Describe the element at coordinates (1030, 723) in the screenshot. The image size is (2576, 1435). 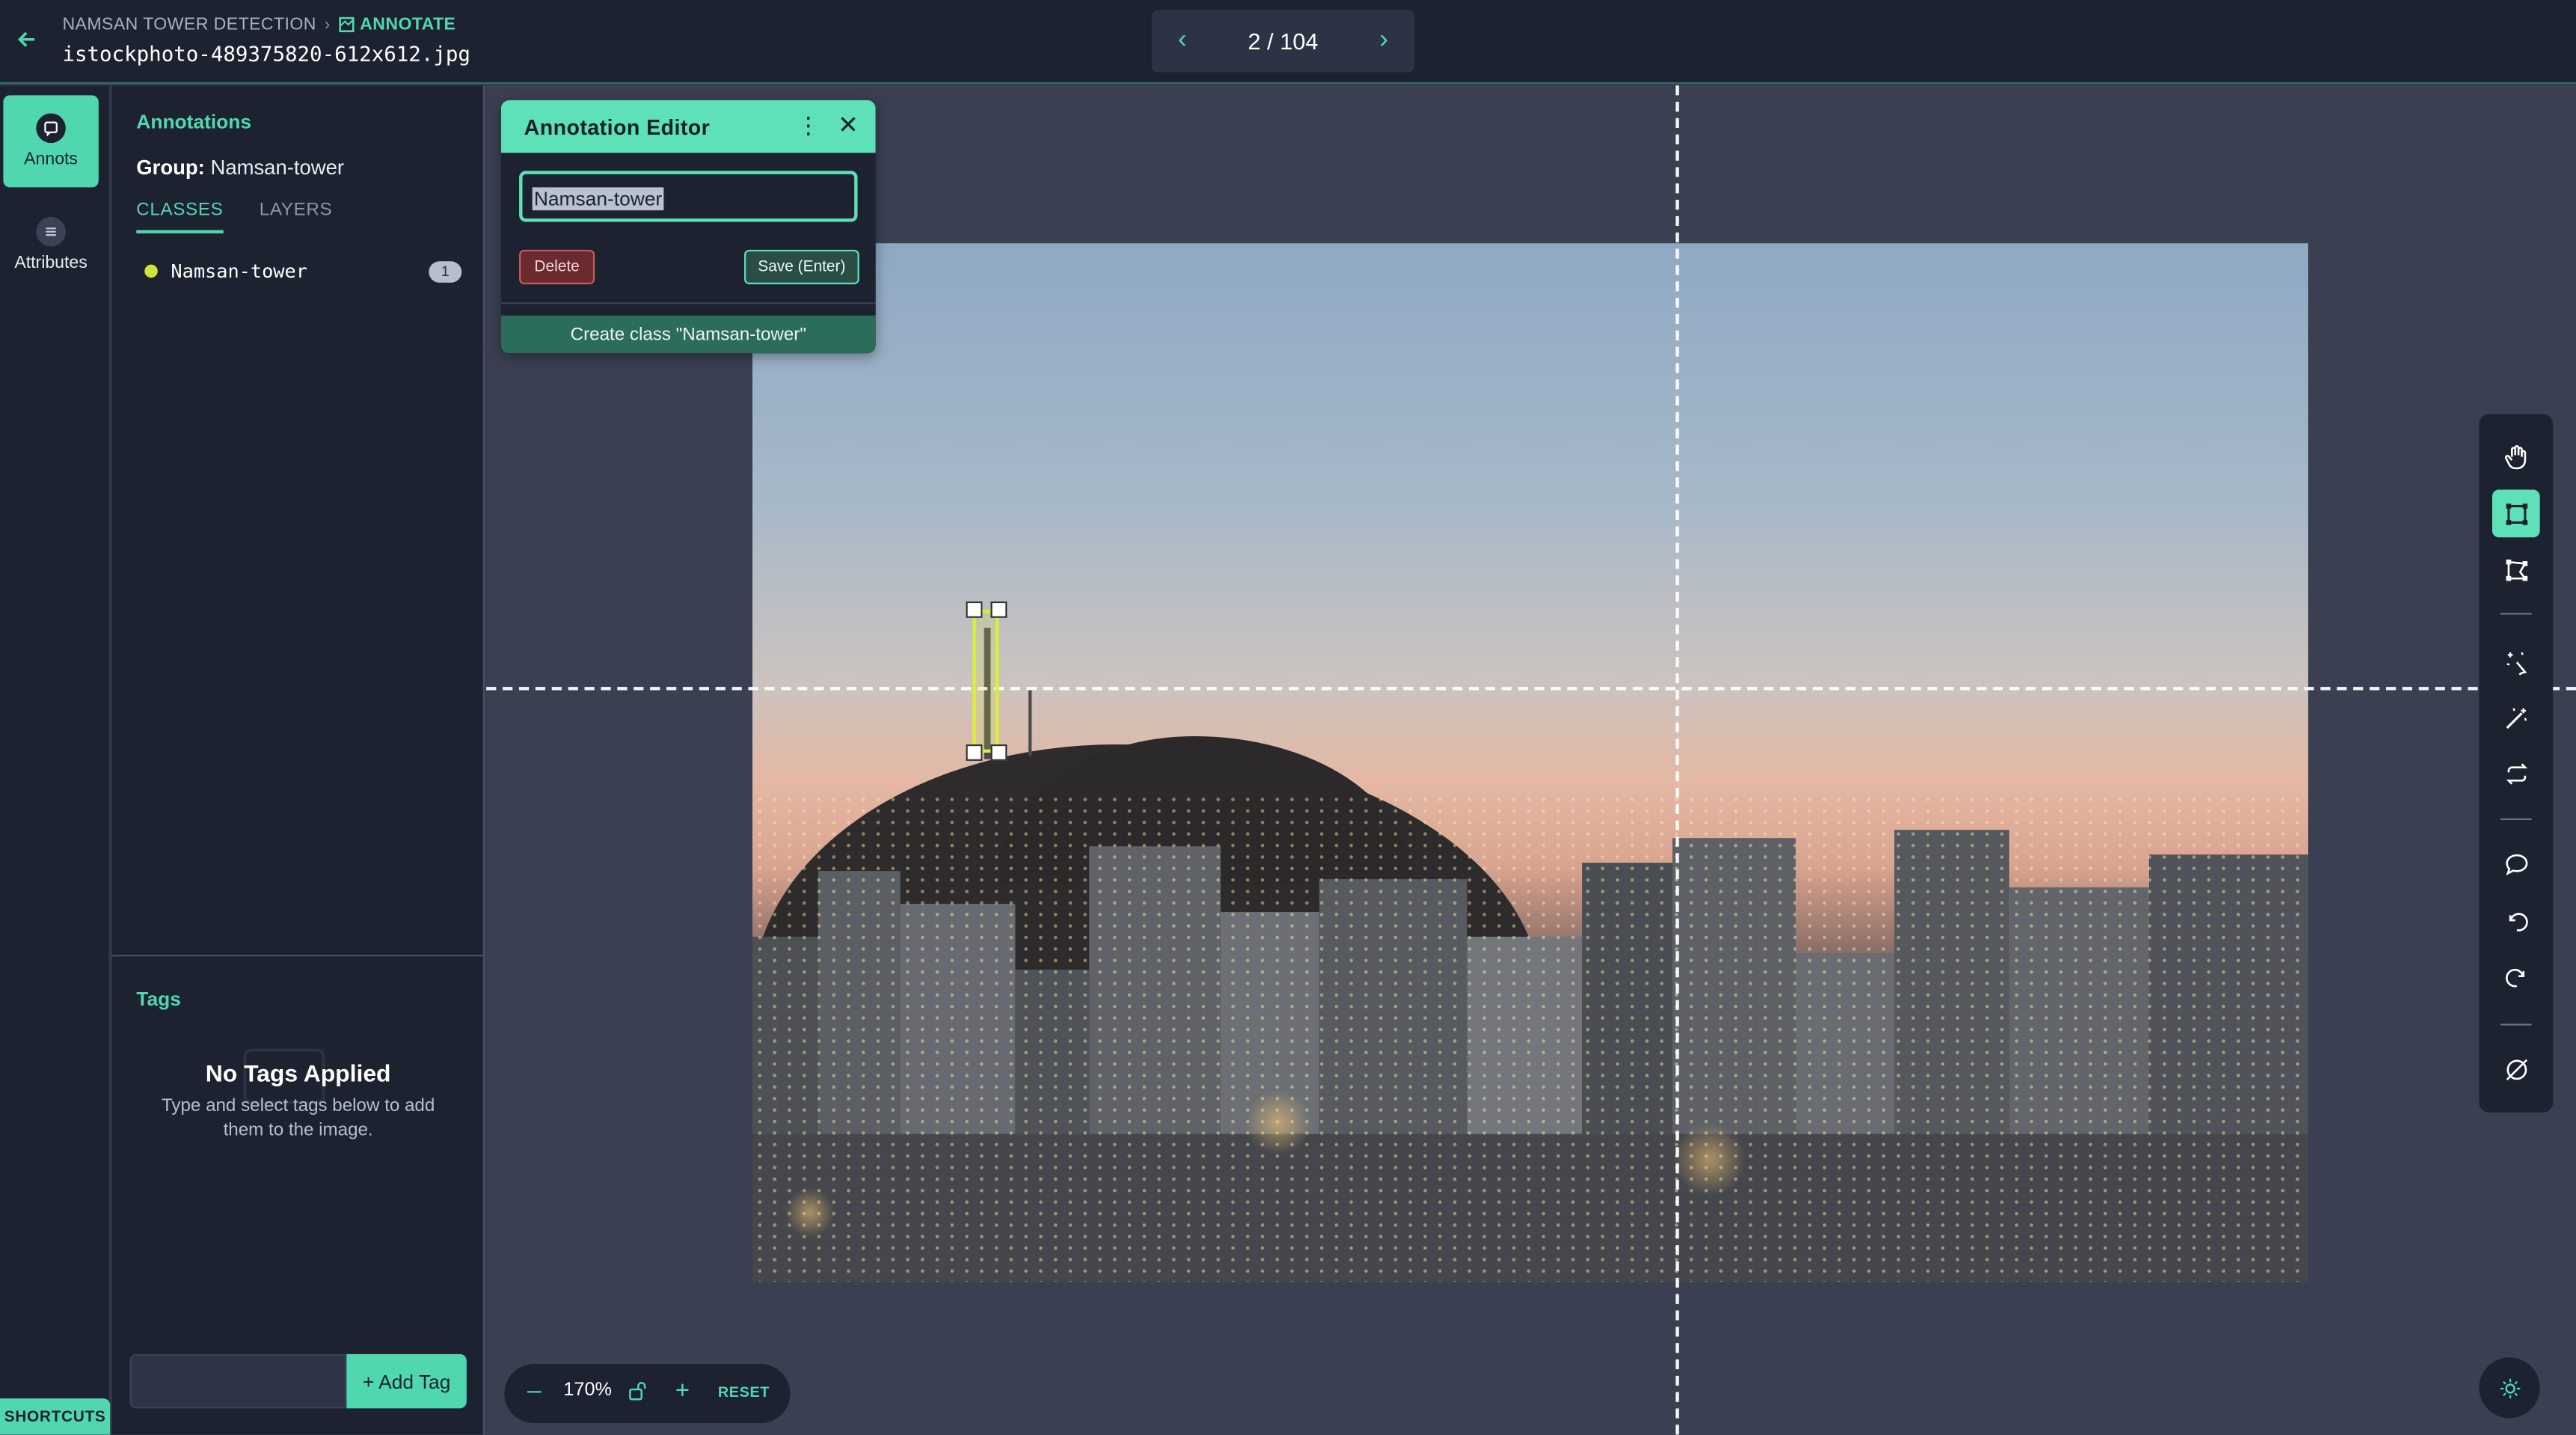
I see `image-antenna` at that location.